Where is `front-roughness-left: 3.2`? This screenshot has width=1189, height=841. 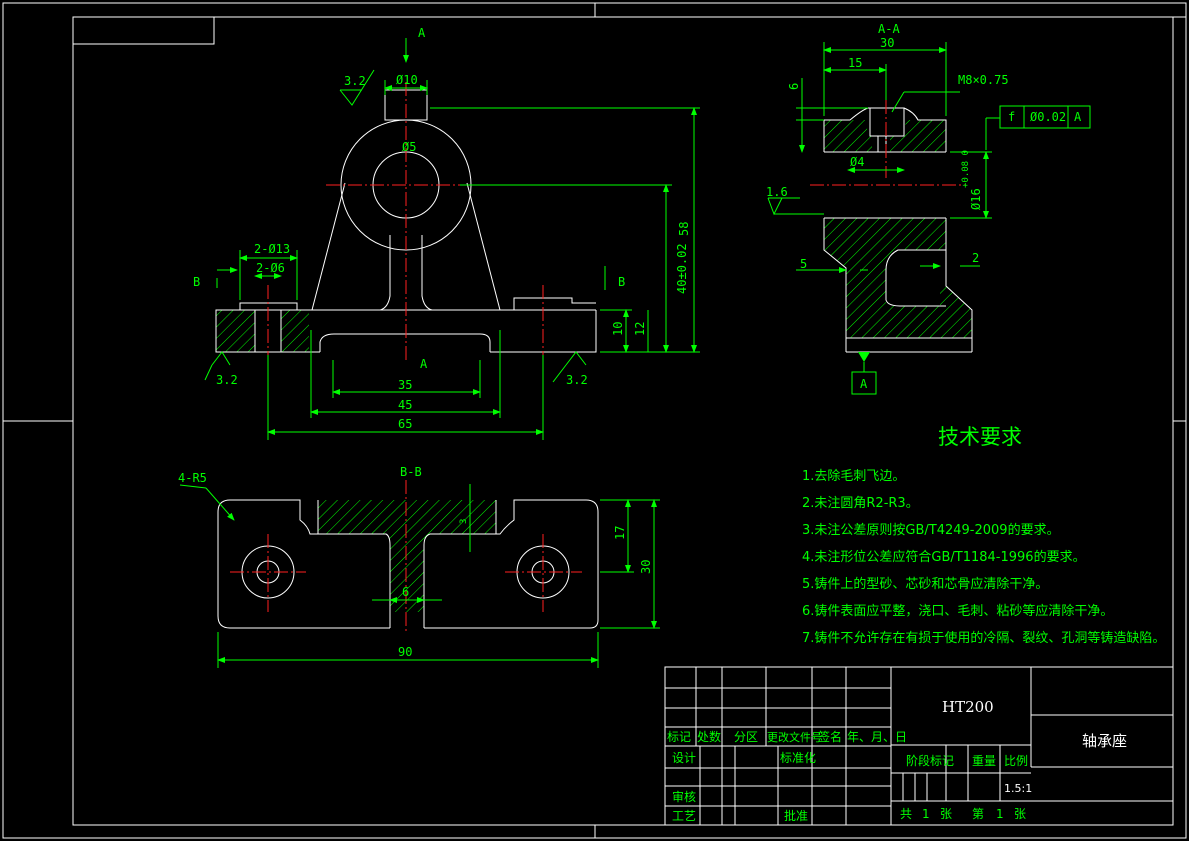 front-roughness-left: 3.2 is located at coordinates (227, 380).